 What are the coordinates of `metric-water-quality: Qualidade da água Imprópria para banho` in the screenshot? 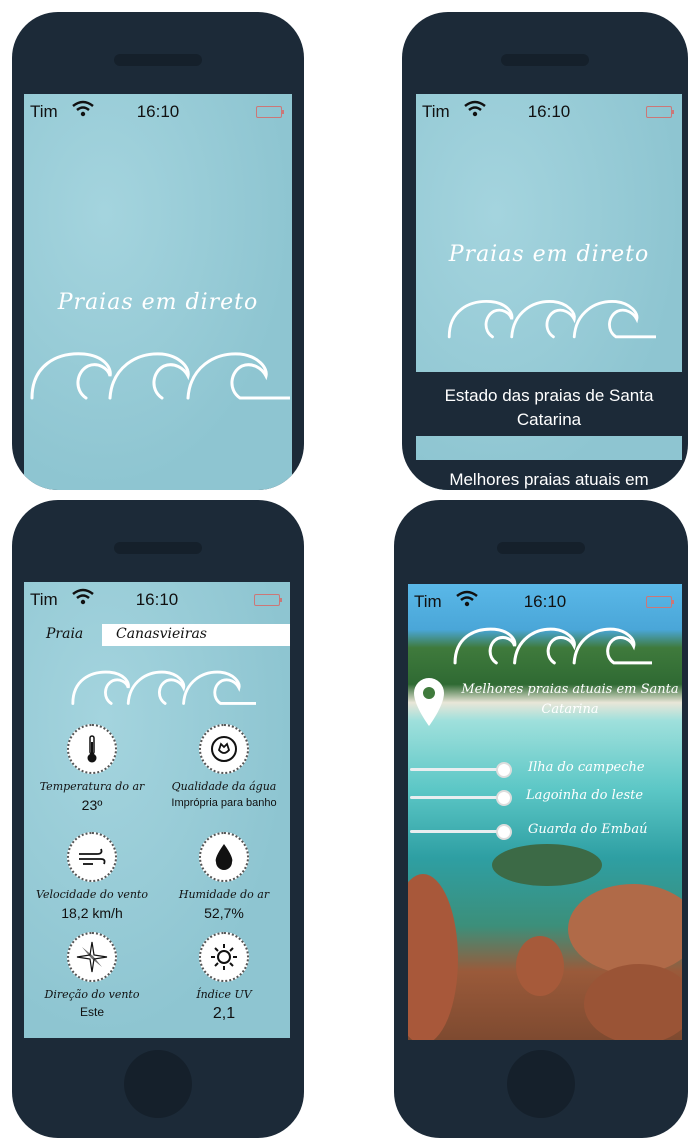 It's located at (224, 766).